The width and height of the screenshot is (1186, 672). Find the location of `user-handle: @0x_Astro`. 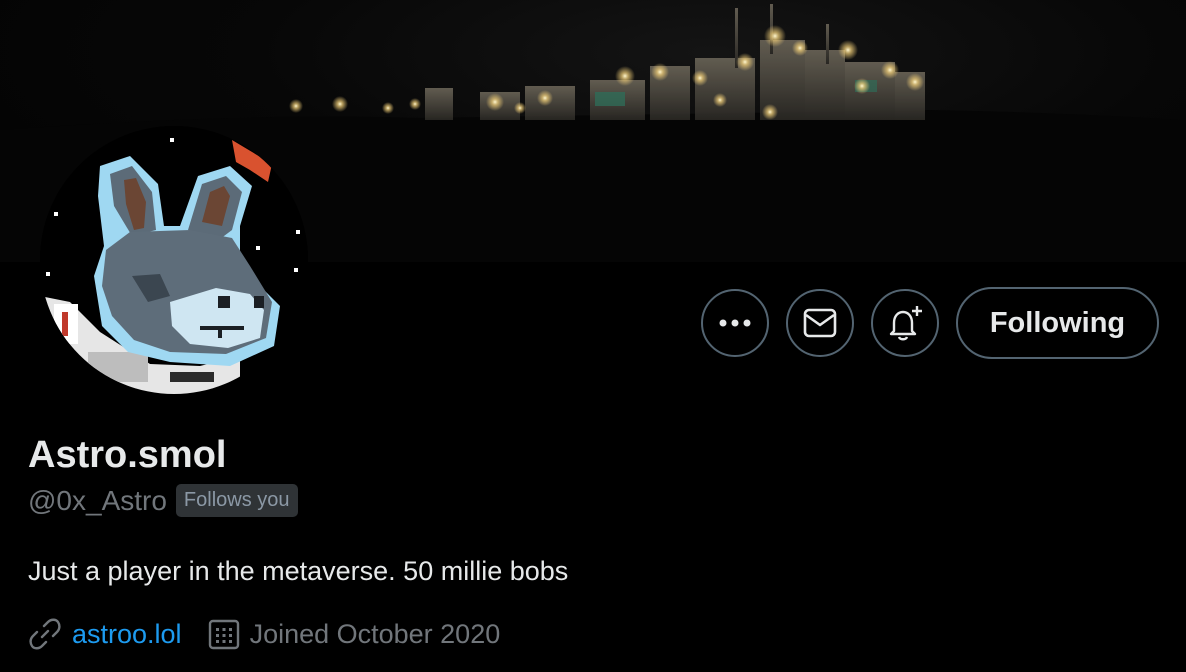

user-handle: @0x_Astro is located at coordinates (97, 500).